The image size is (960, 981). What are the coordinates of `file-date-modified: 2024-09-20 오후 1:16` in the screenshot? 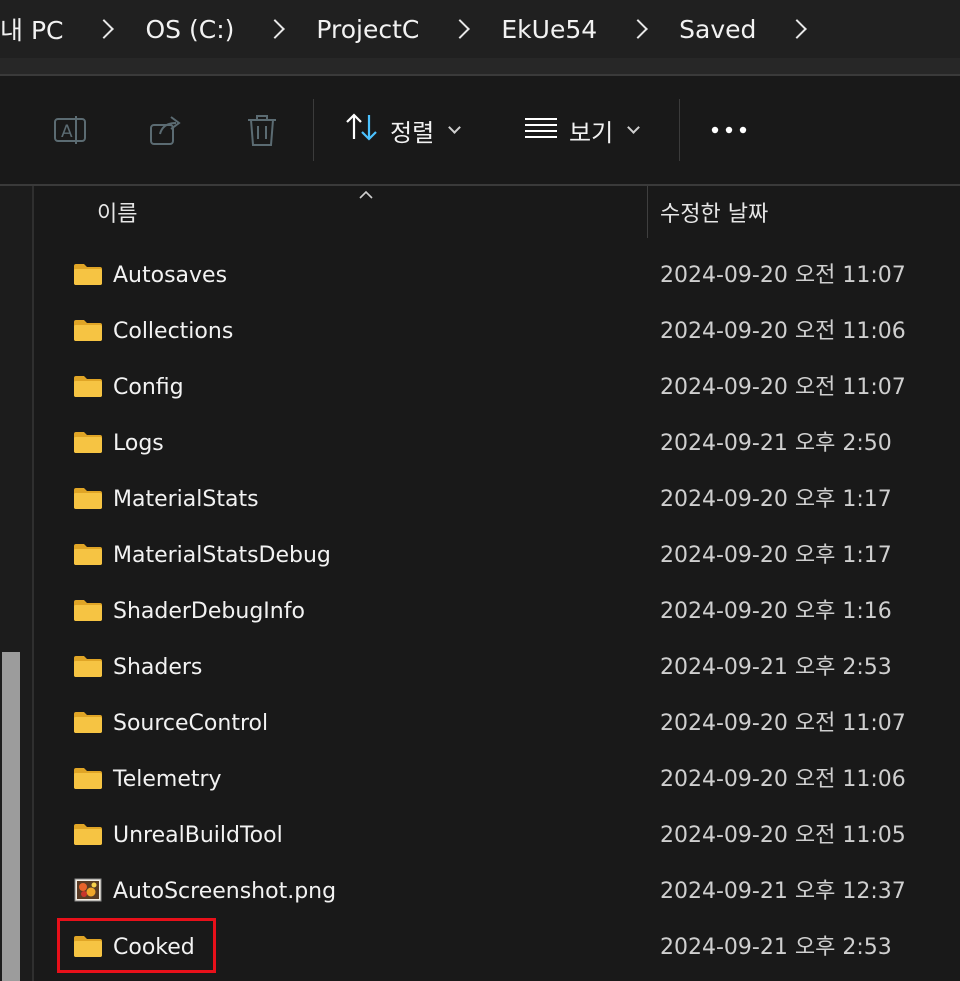 It's located at (776, 611).